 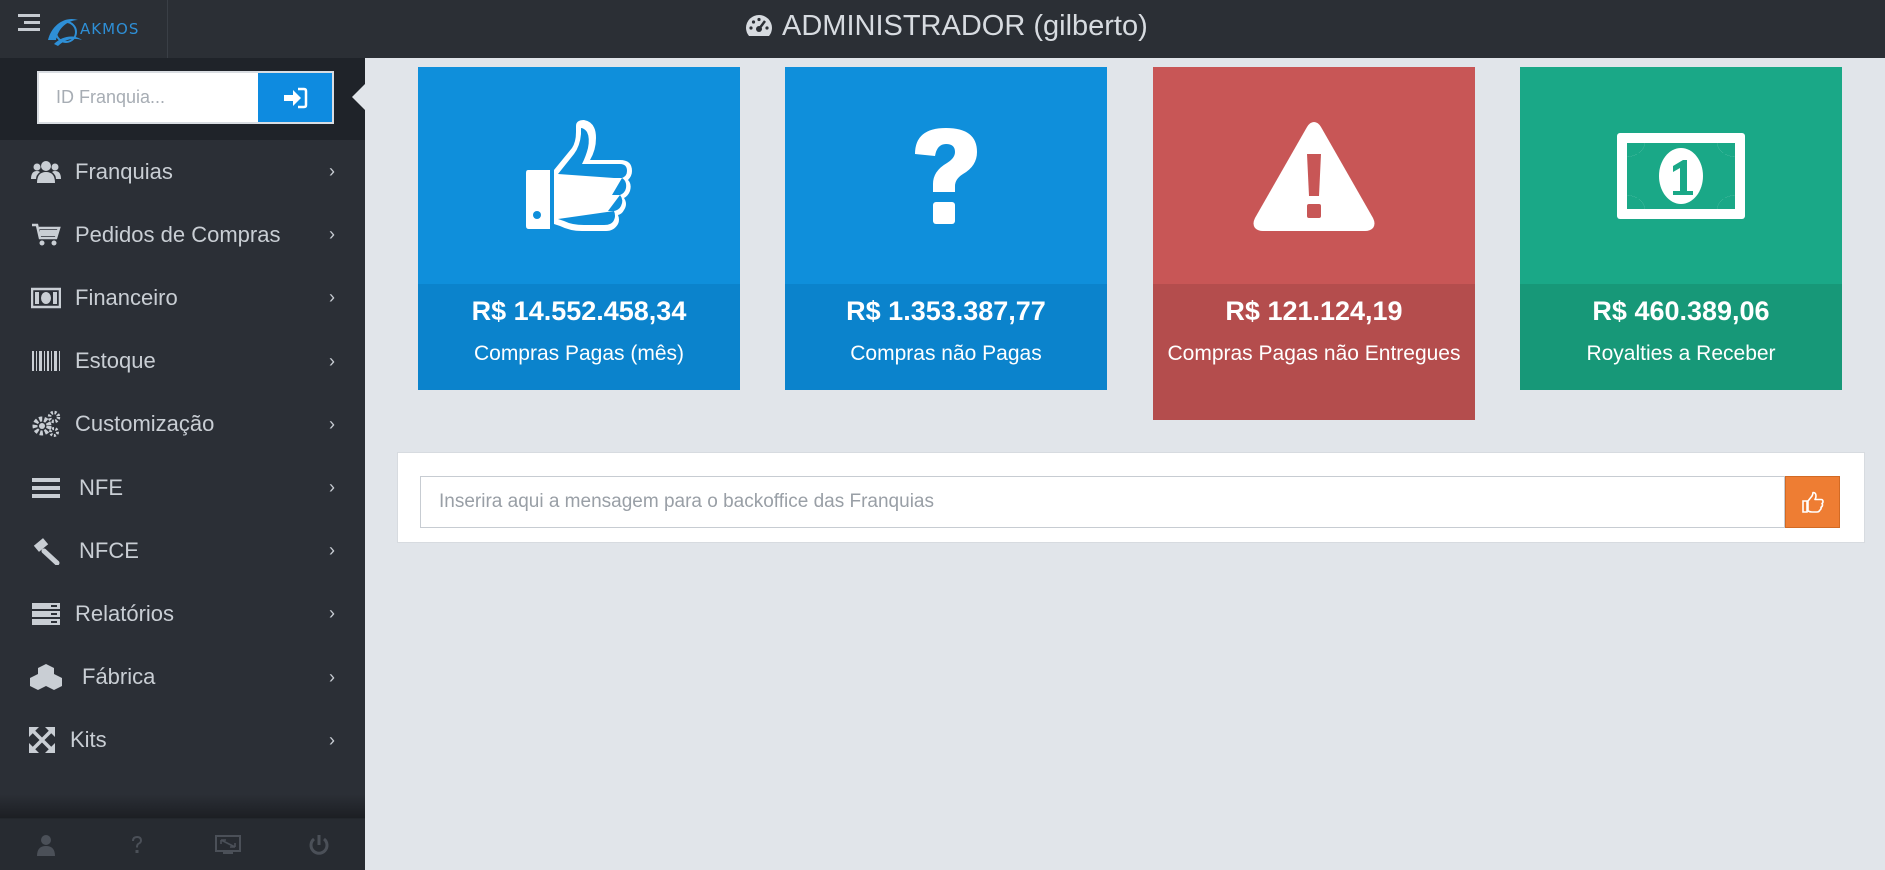 I want to click on user-icon, so click(x=45, y=845).